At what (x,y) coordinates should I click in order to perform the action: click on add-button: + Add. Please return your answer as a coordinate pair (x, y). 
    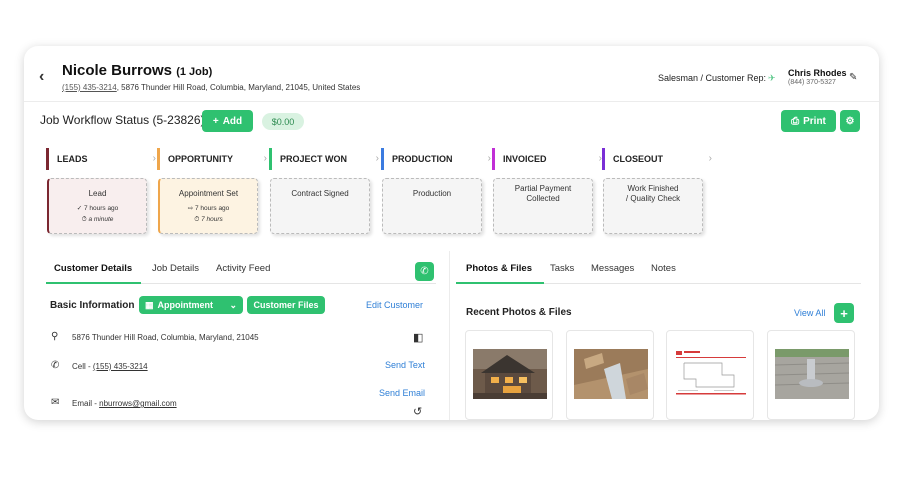
    Looking at the image, I should click on (227, 121).